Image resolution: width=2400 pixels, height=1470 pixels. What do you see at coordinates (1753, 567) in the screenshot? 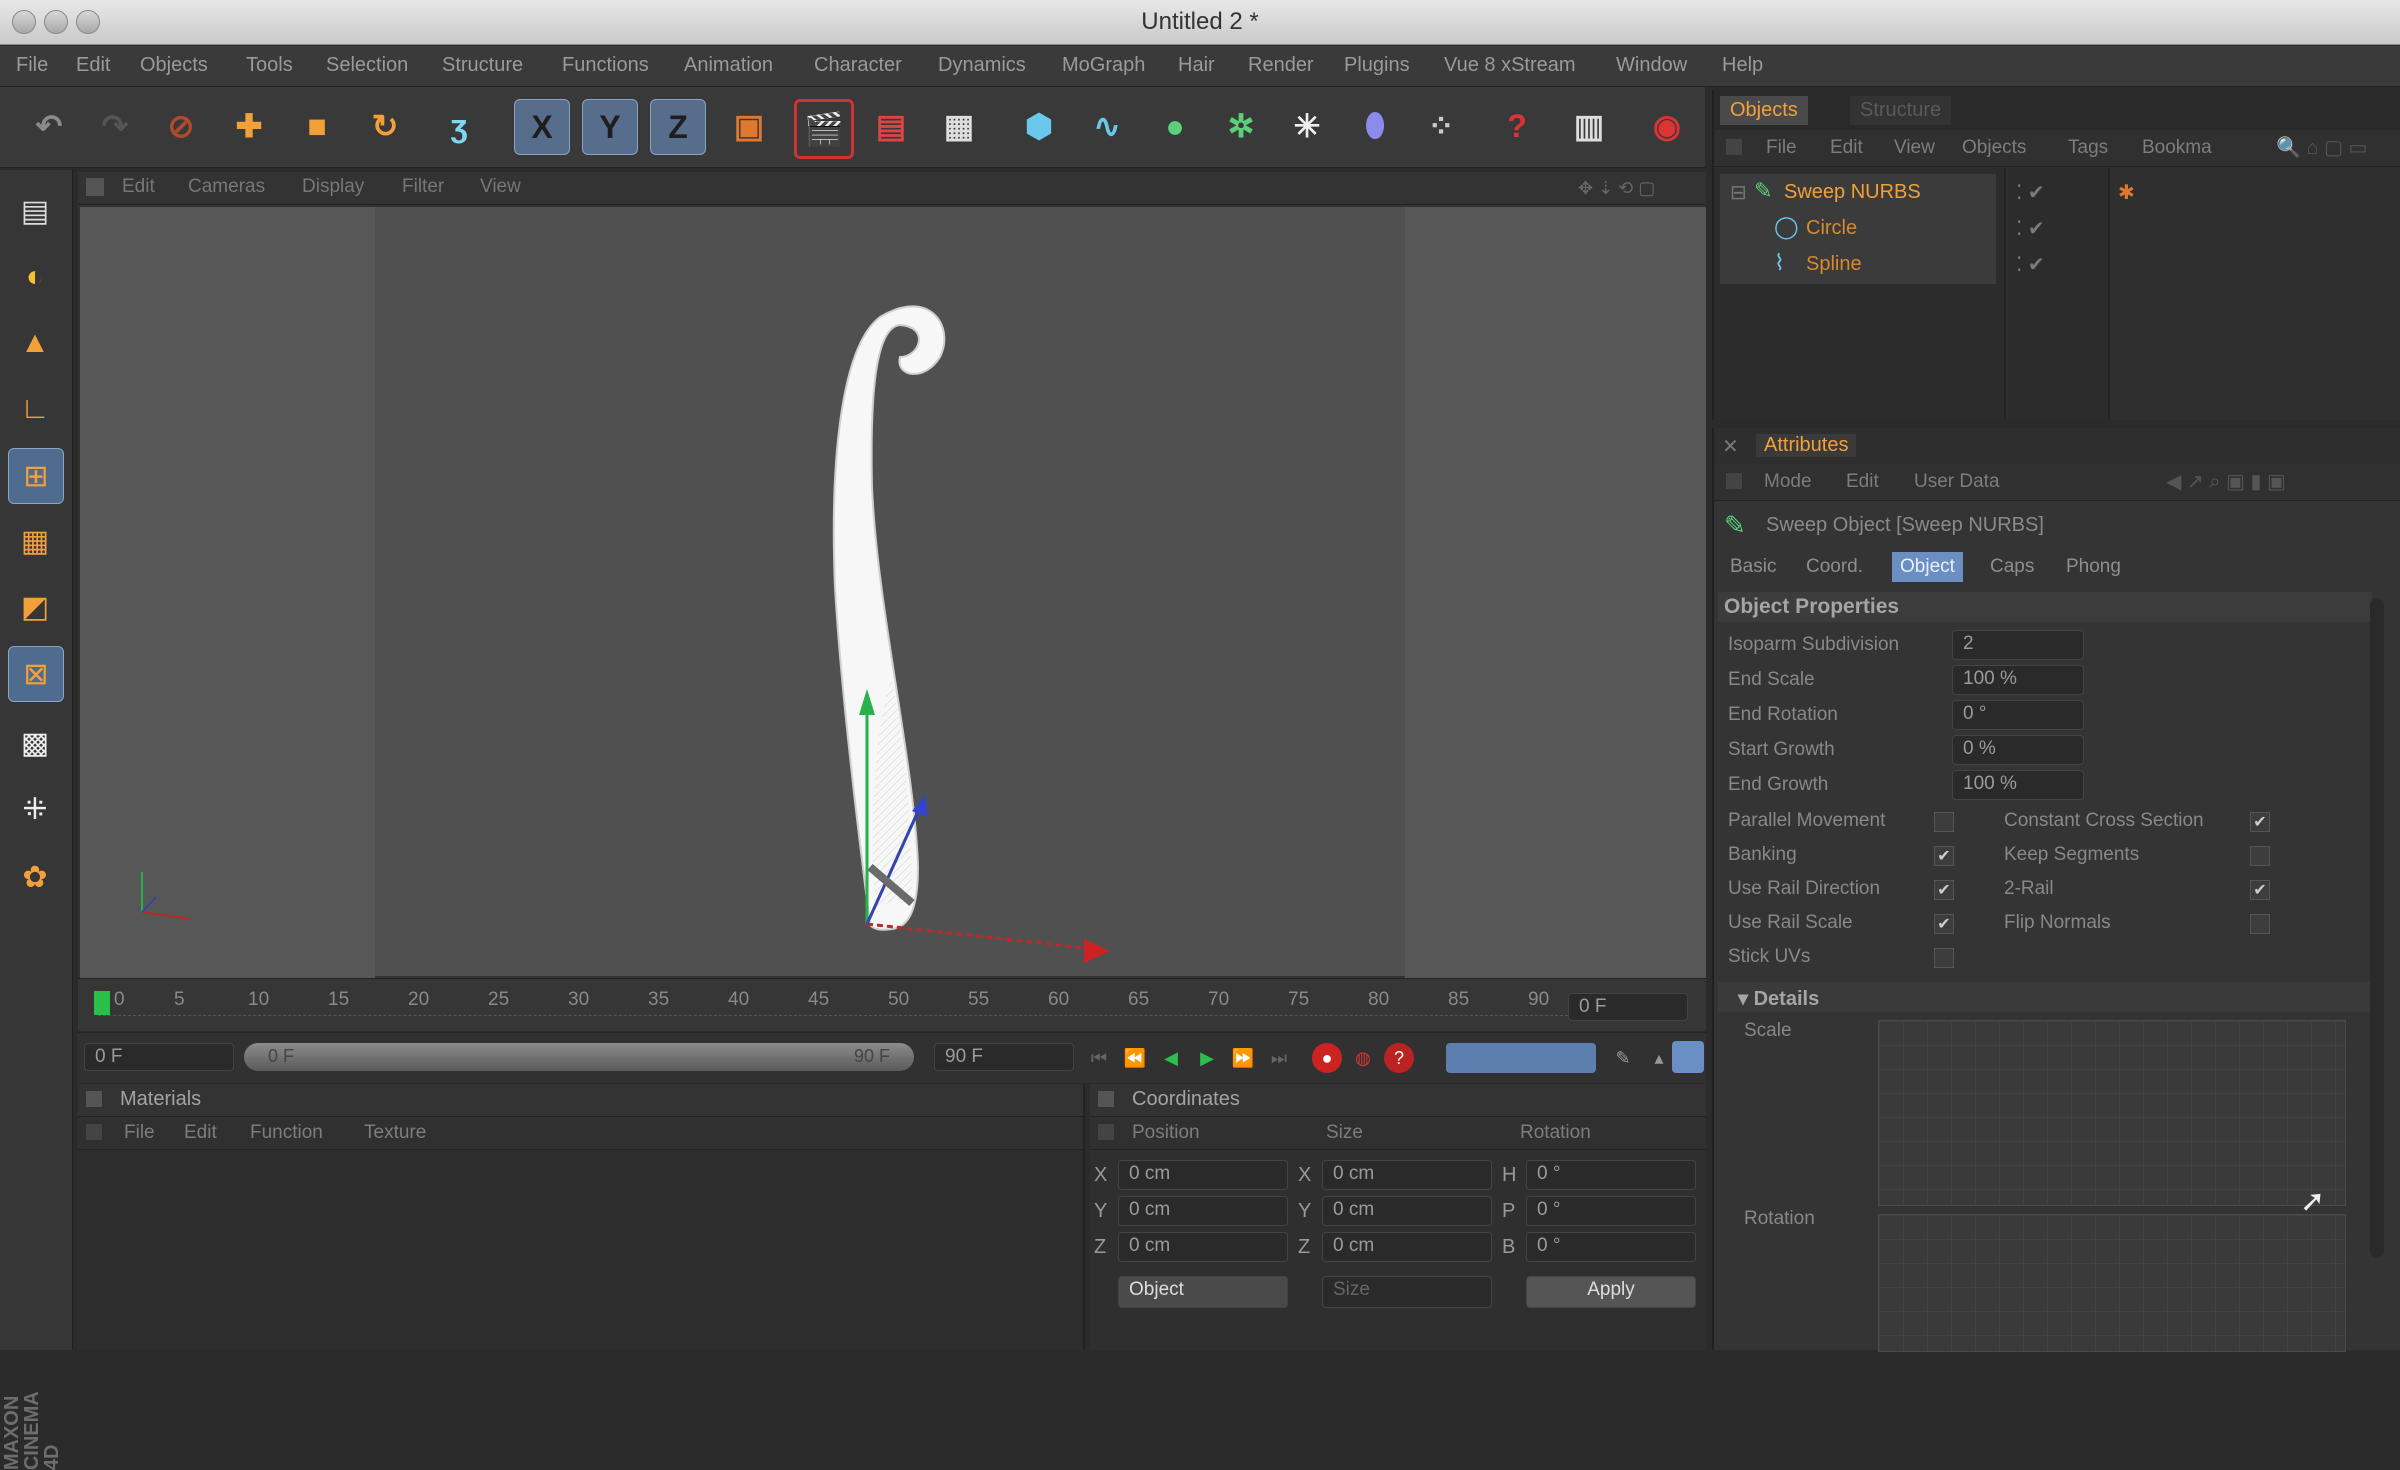
I see `tab-basic: Basic` at bounding box center [1753, 567].